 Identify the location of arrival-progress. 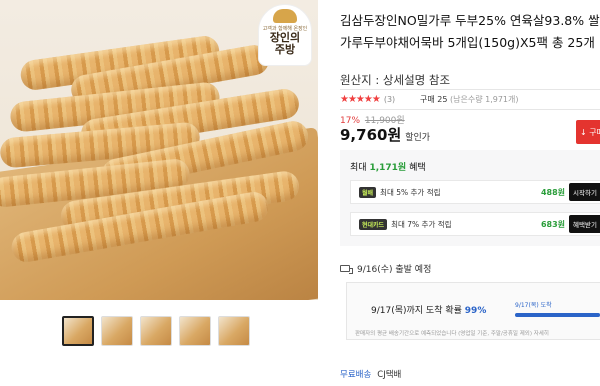
(557, 315).